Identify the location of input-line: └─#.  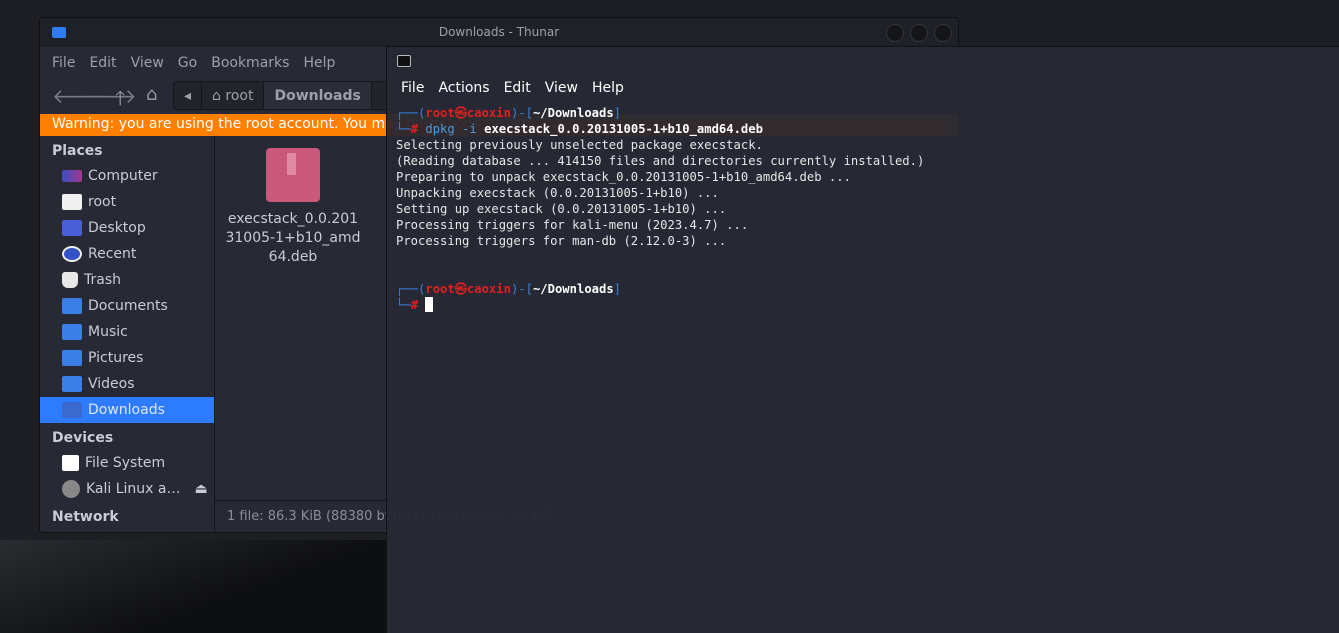
(671, 305).